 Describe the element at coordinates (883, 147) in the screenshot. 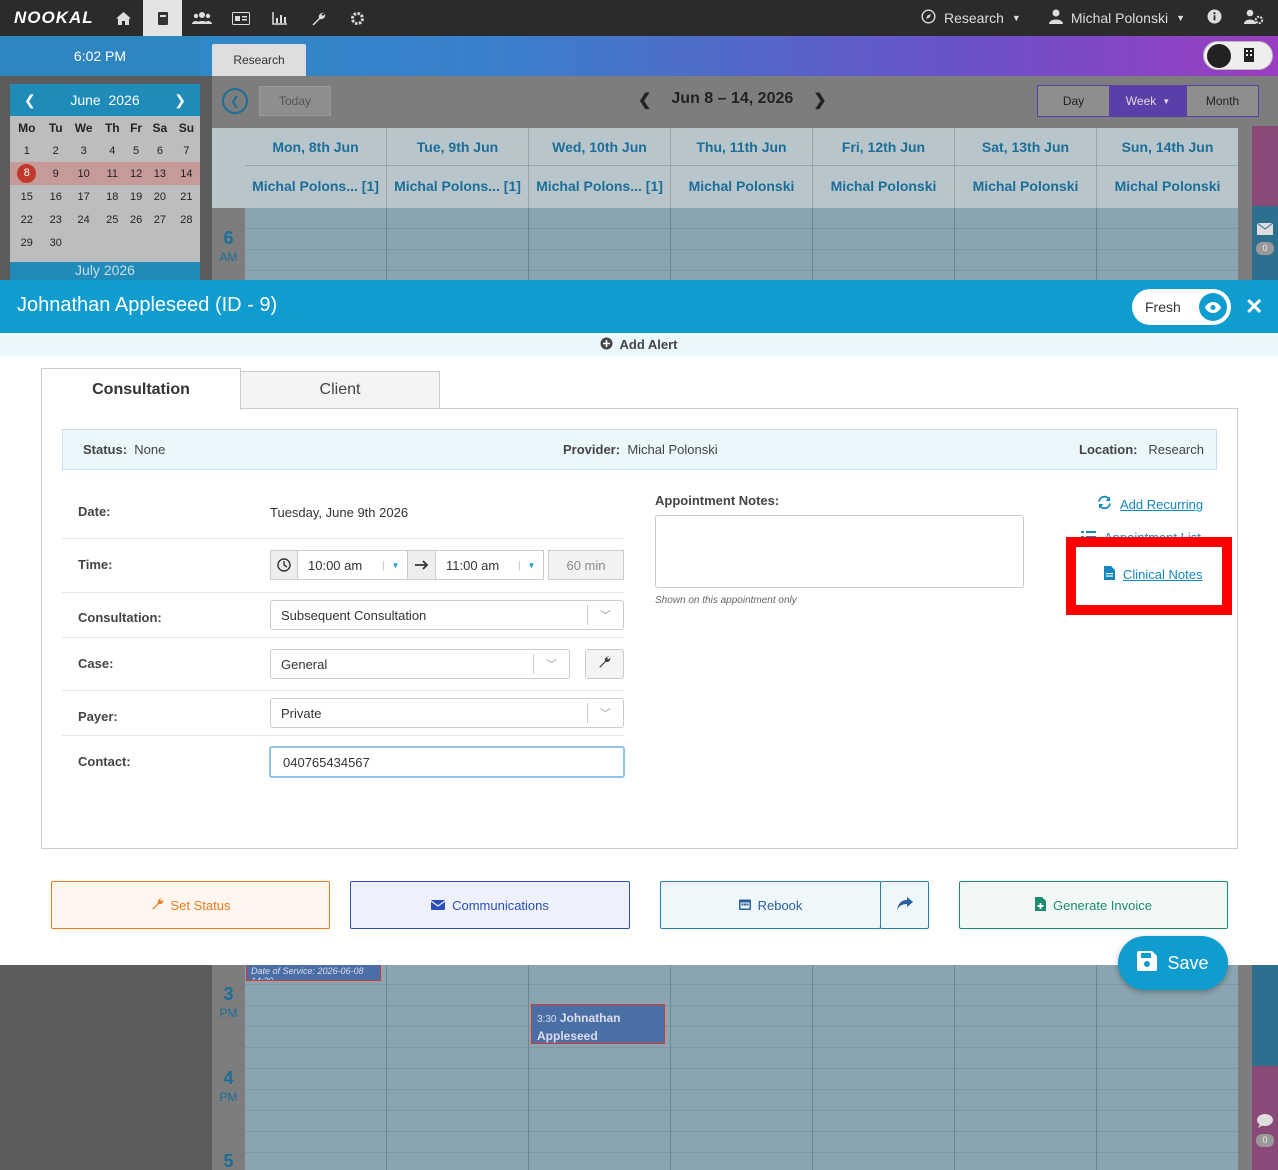

I see `day-header: Fri, 12th Jun` at that location.